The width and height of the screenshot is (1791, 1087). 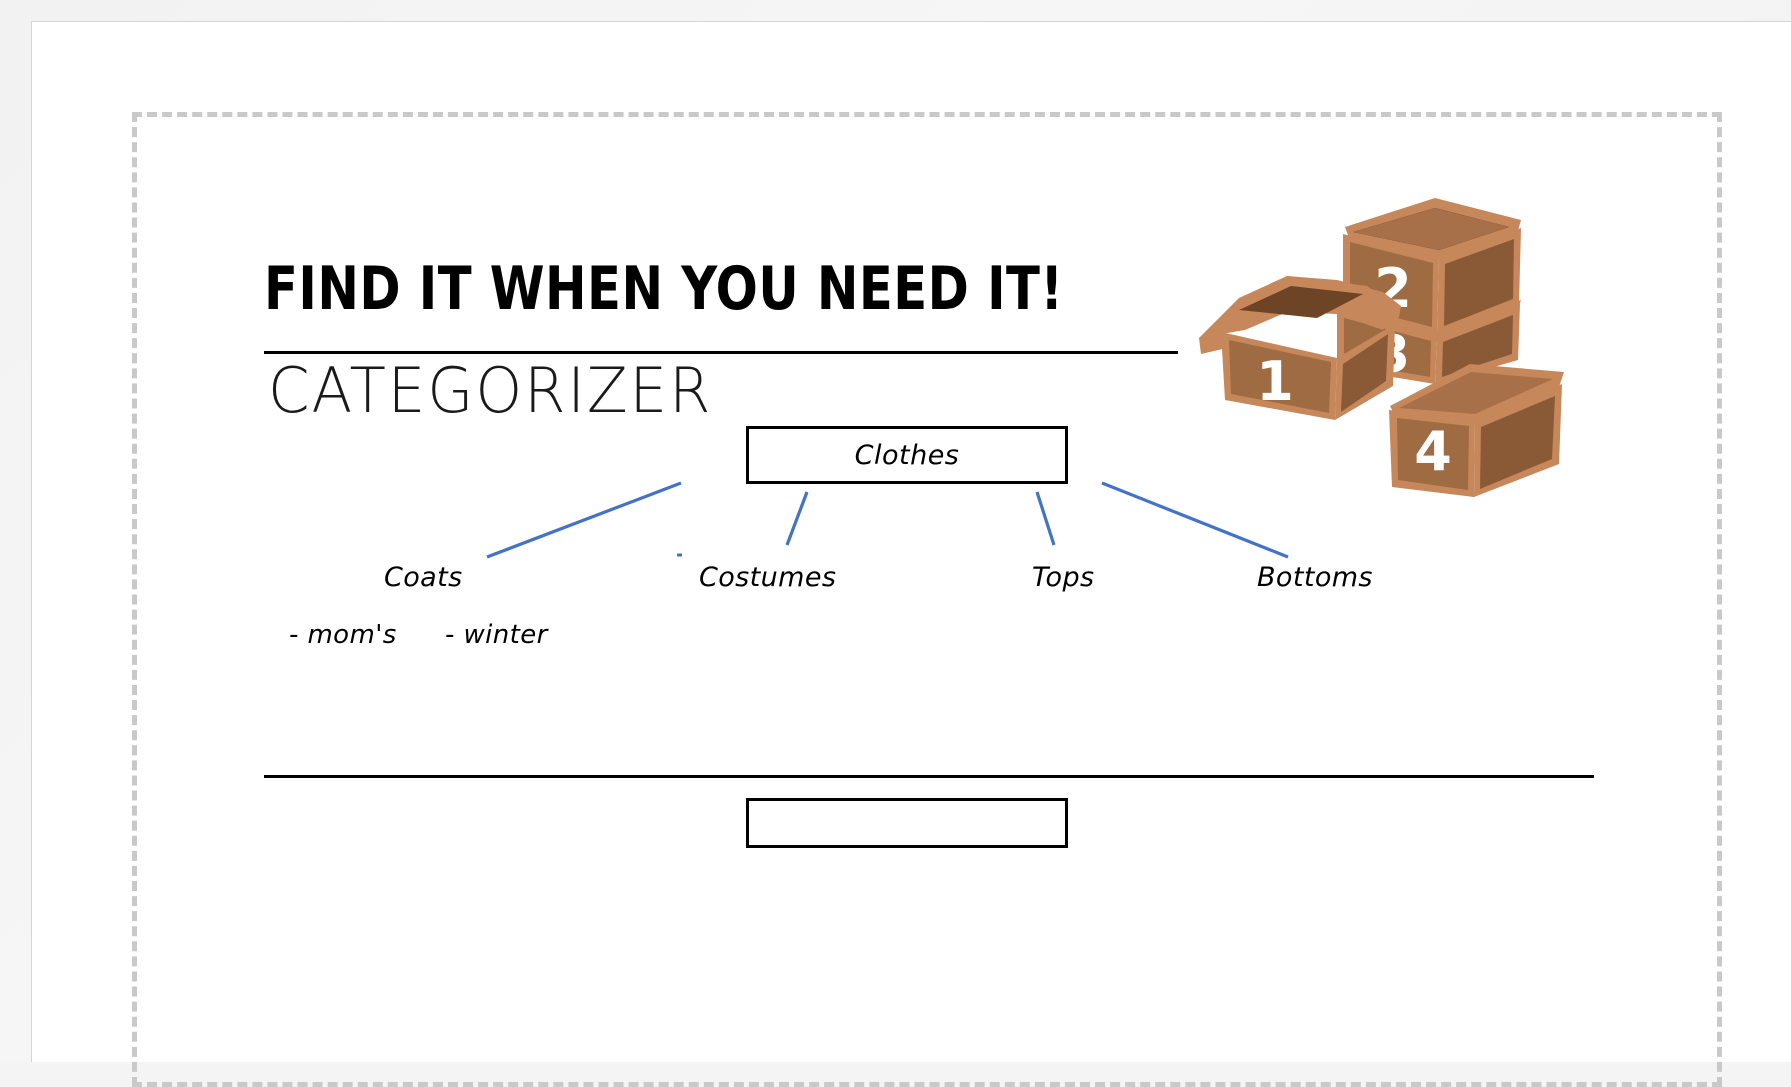 What do you see at coordinates (1063, 577) in the screenshot?
I see `node-tops: Tops` at bounding box center [1063, 577].